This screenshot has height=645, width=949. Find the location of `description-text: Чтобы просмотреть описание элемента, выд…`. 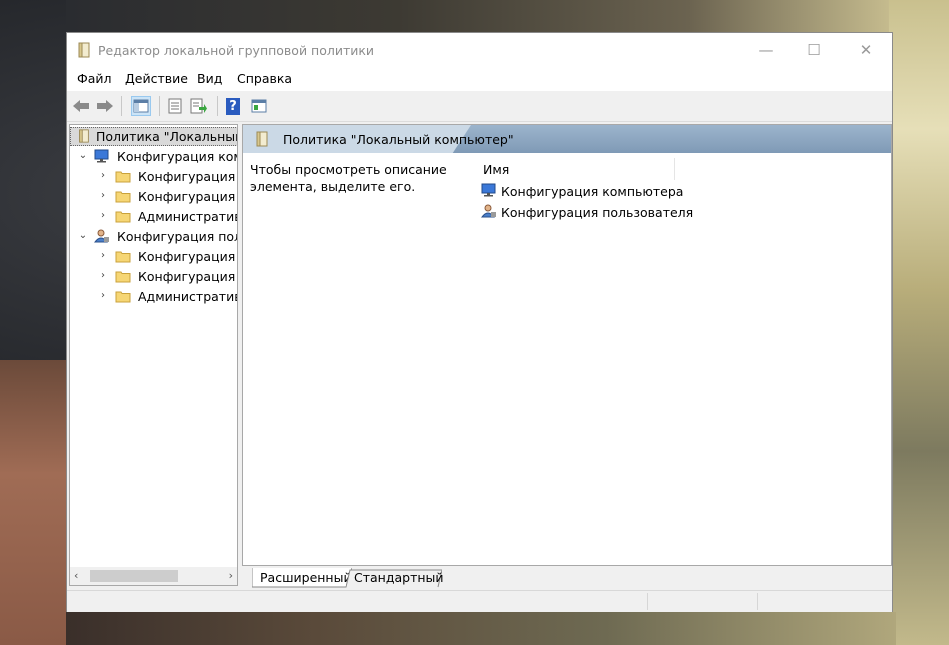

description-text: Чтобы просмотреть описание элемента, выд… is located at coordinates (348, 178).